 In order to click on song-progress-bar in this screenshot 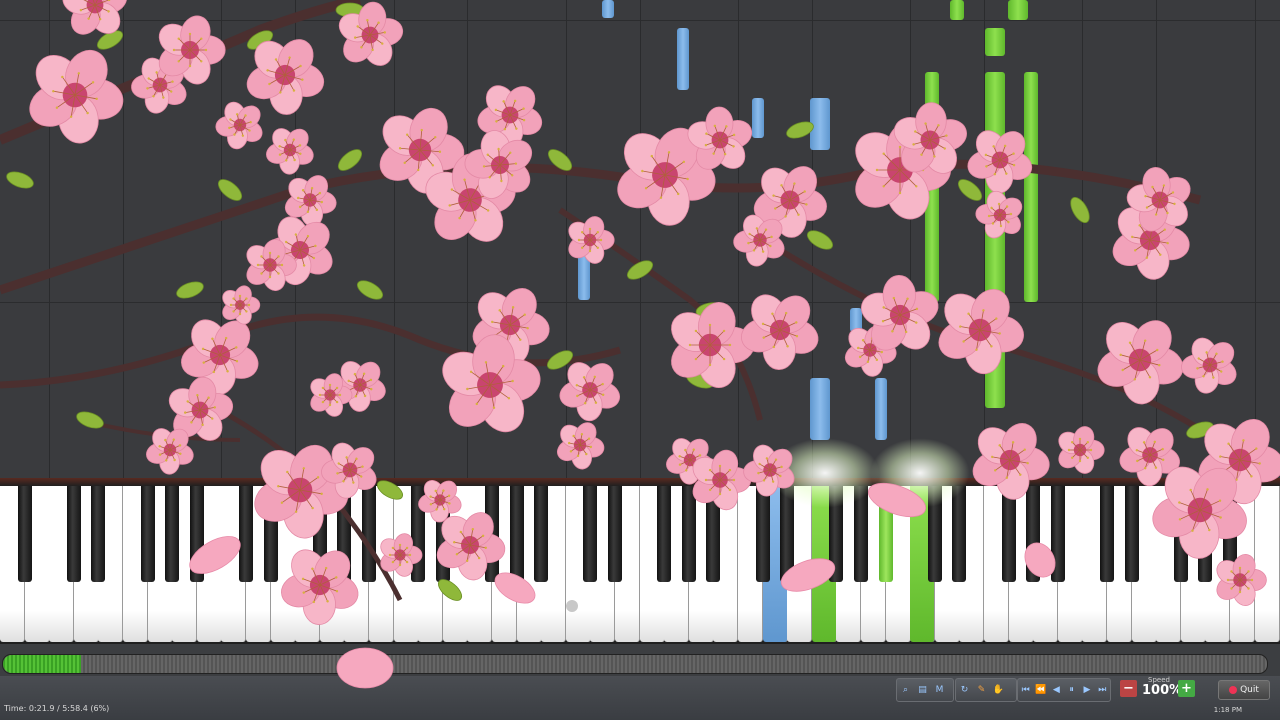, I will do `click(635, 664)`.